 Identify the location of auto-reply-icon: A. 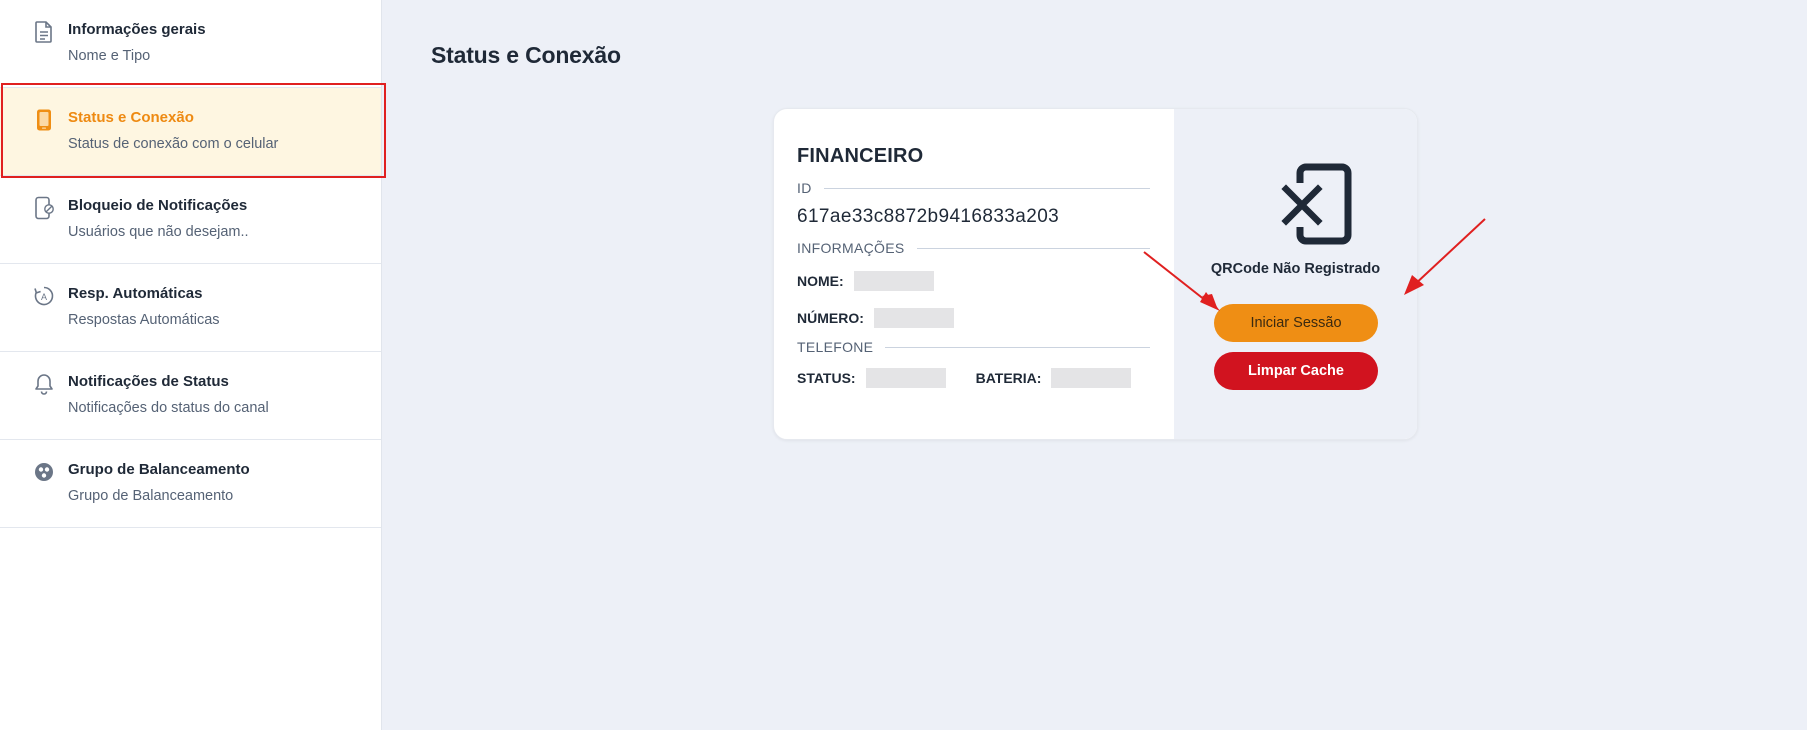
(44, 296).